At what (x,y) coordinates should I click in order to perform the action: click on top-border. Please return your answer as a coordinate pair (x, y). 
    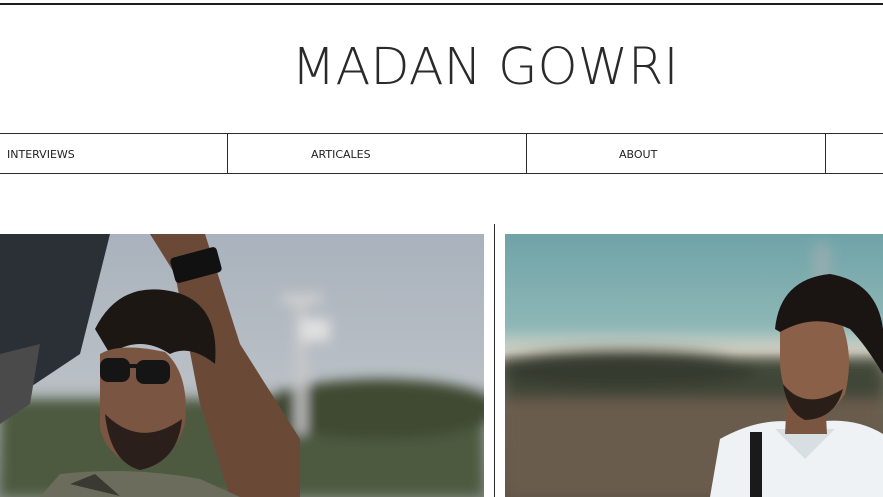
    Looking at the image, I should click on (441, 4).